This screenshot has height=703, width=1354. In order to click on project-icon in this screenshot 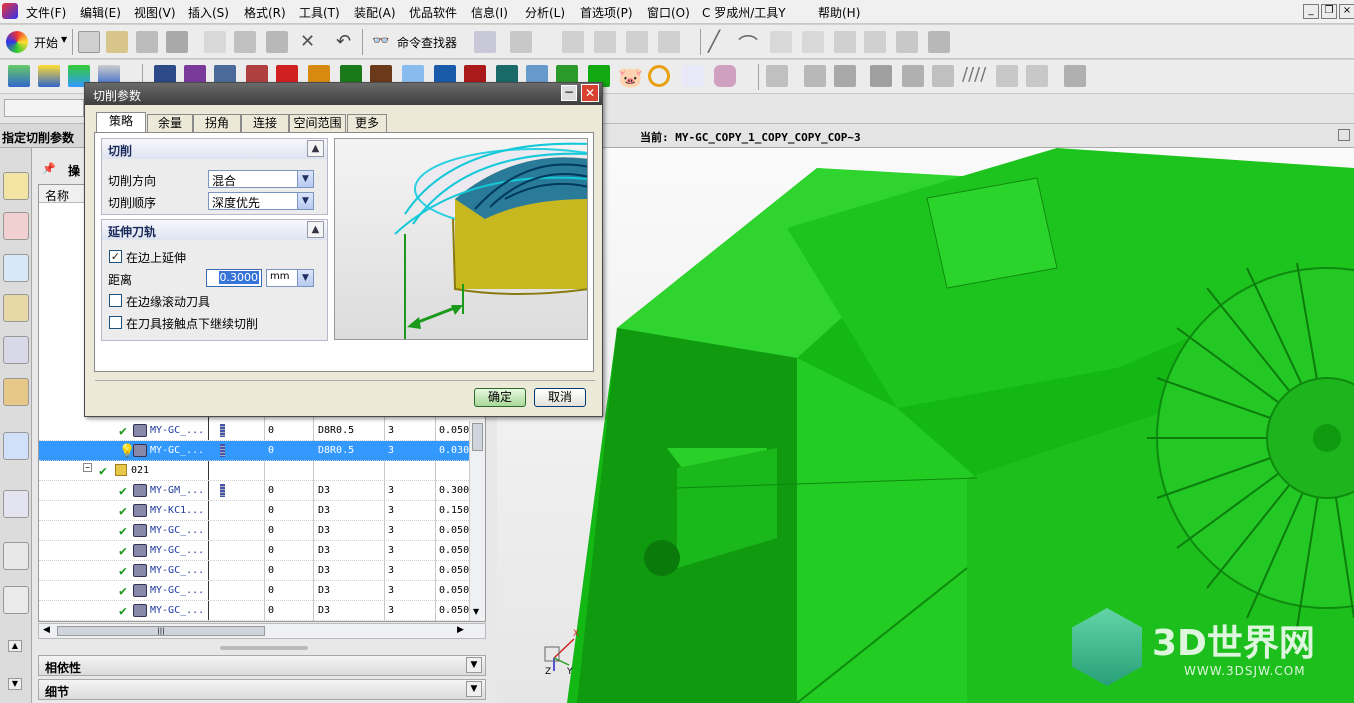, I will do `click(907, 42)`.